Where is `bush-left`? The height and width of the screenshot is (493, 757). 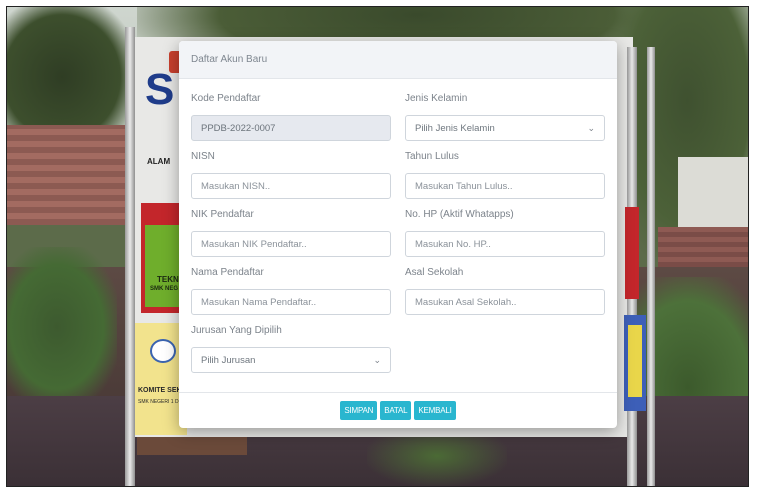
bush-left is located at coordinates (62, 327).